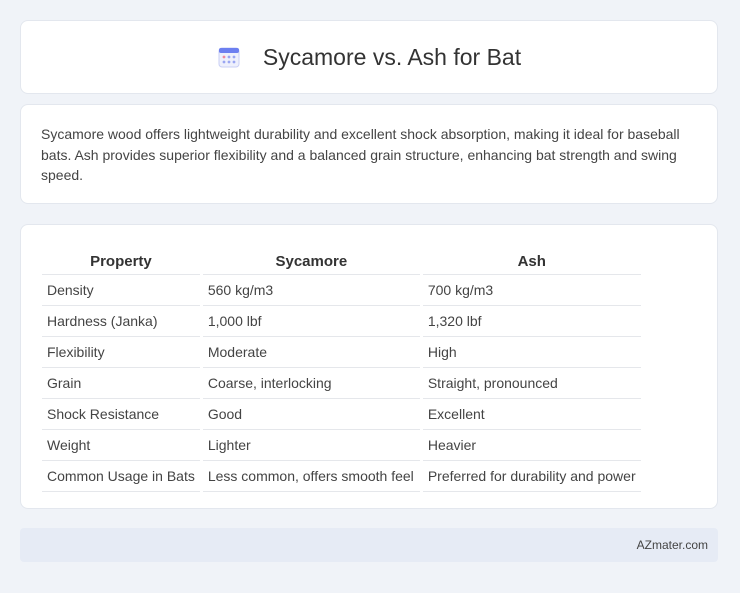 Image resolution: width=740 pixels, height=593 pixels. I want to click on table-header-row: Property Sycamore Ash, so click(341, 260).